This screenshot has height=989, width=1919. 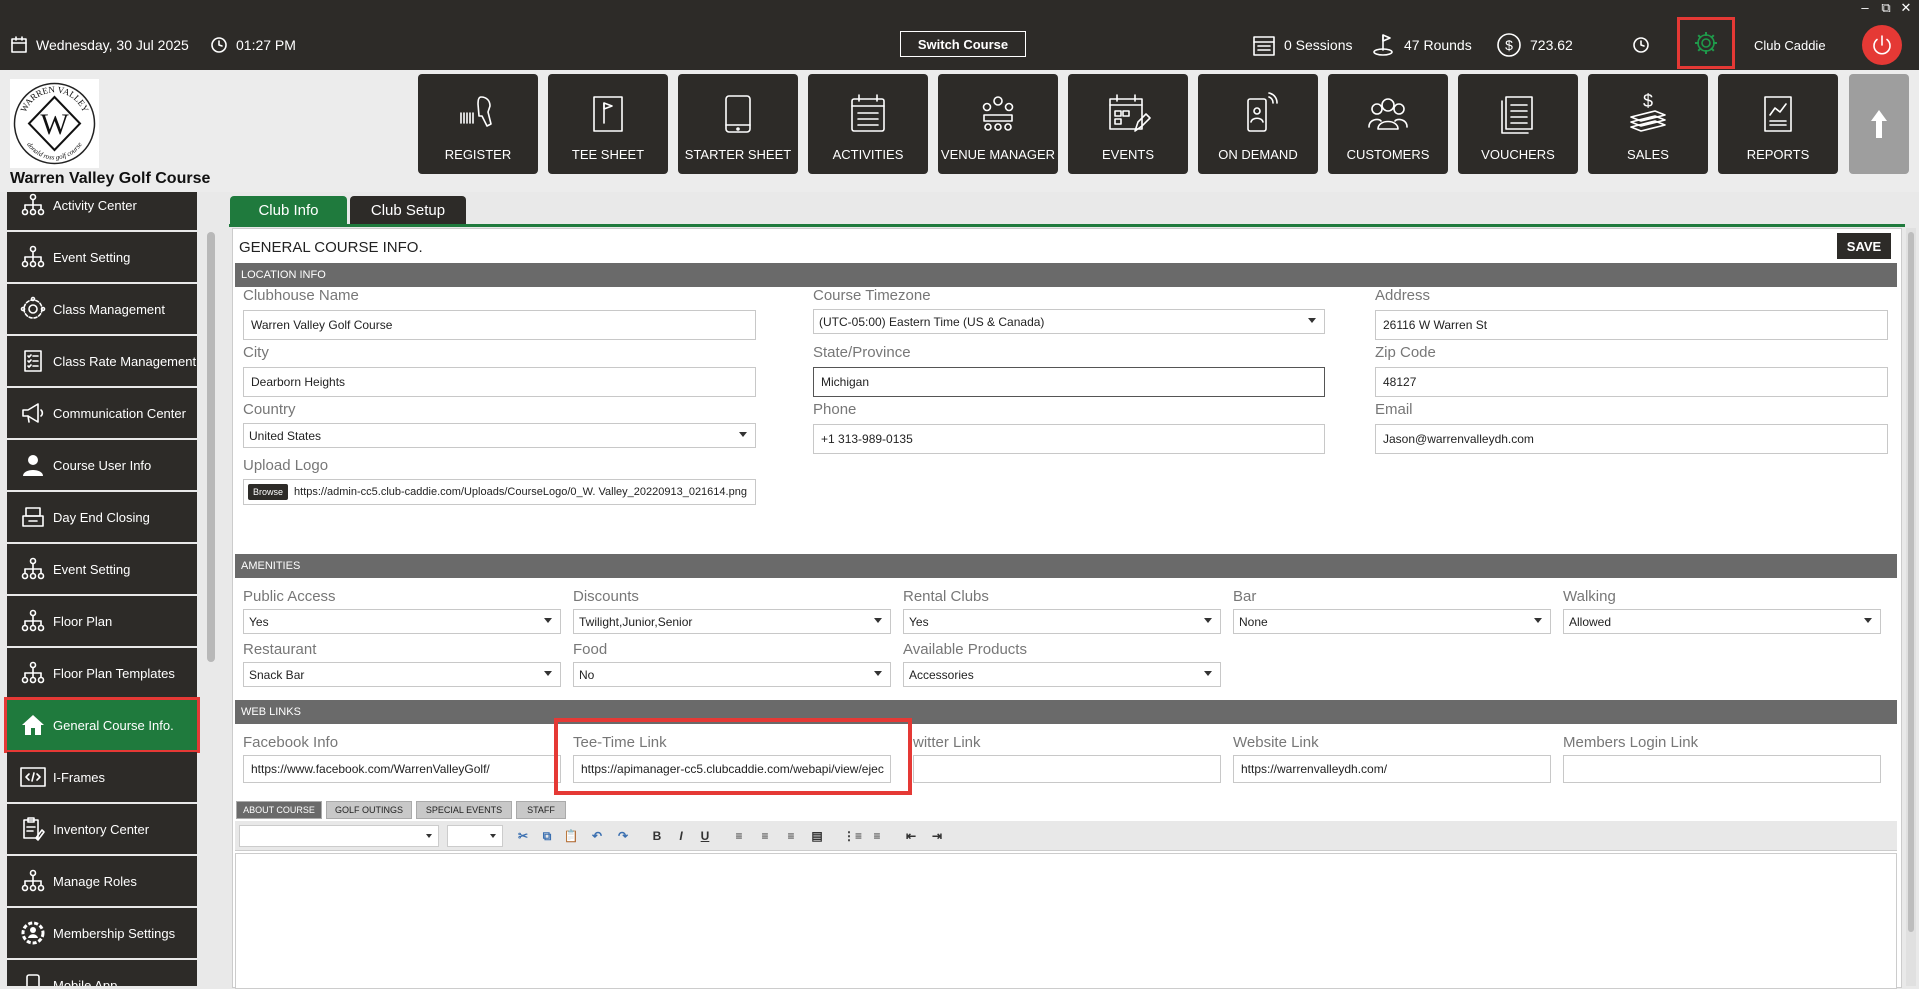 I want to click on members-login-input, so click(x=1722, y=769).